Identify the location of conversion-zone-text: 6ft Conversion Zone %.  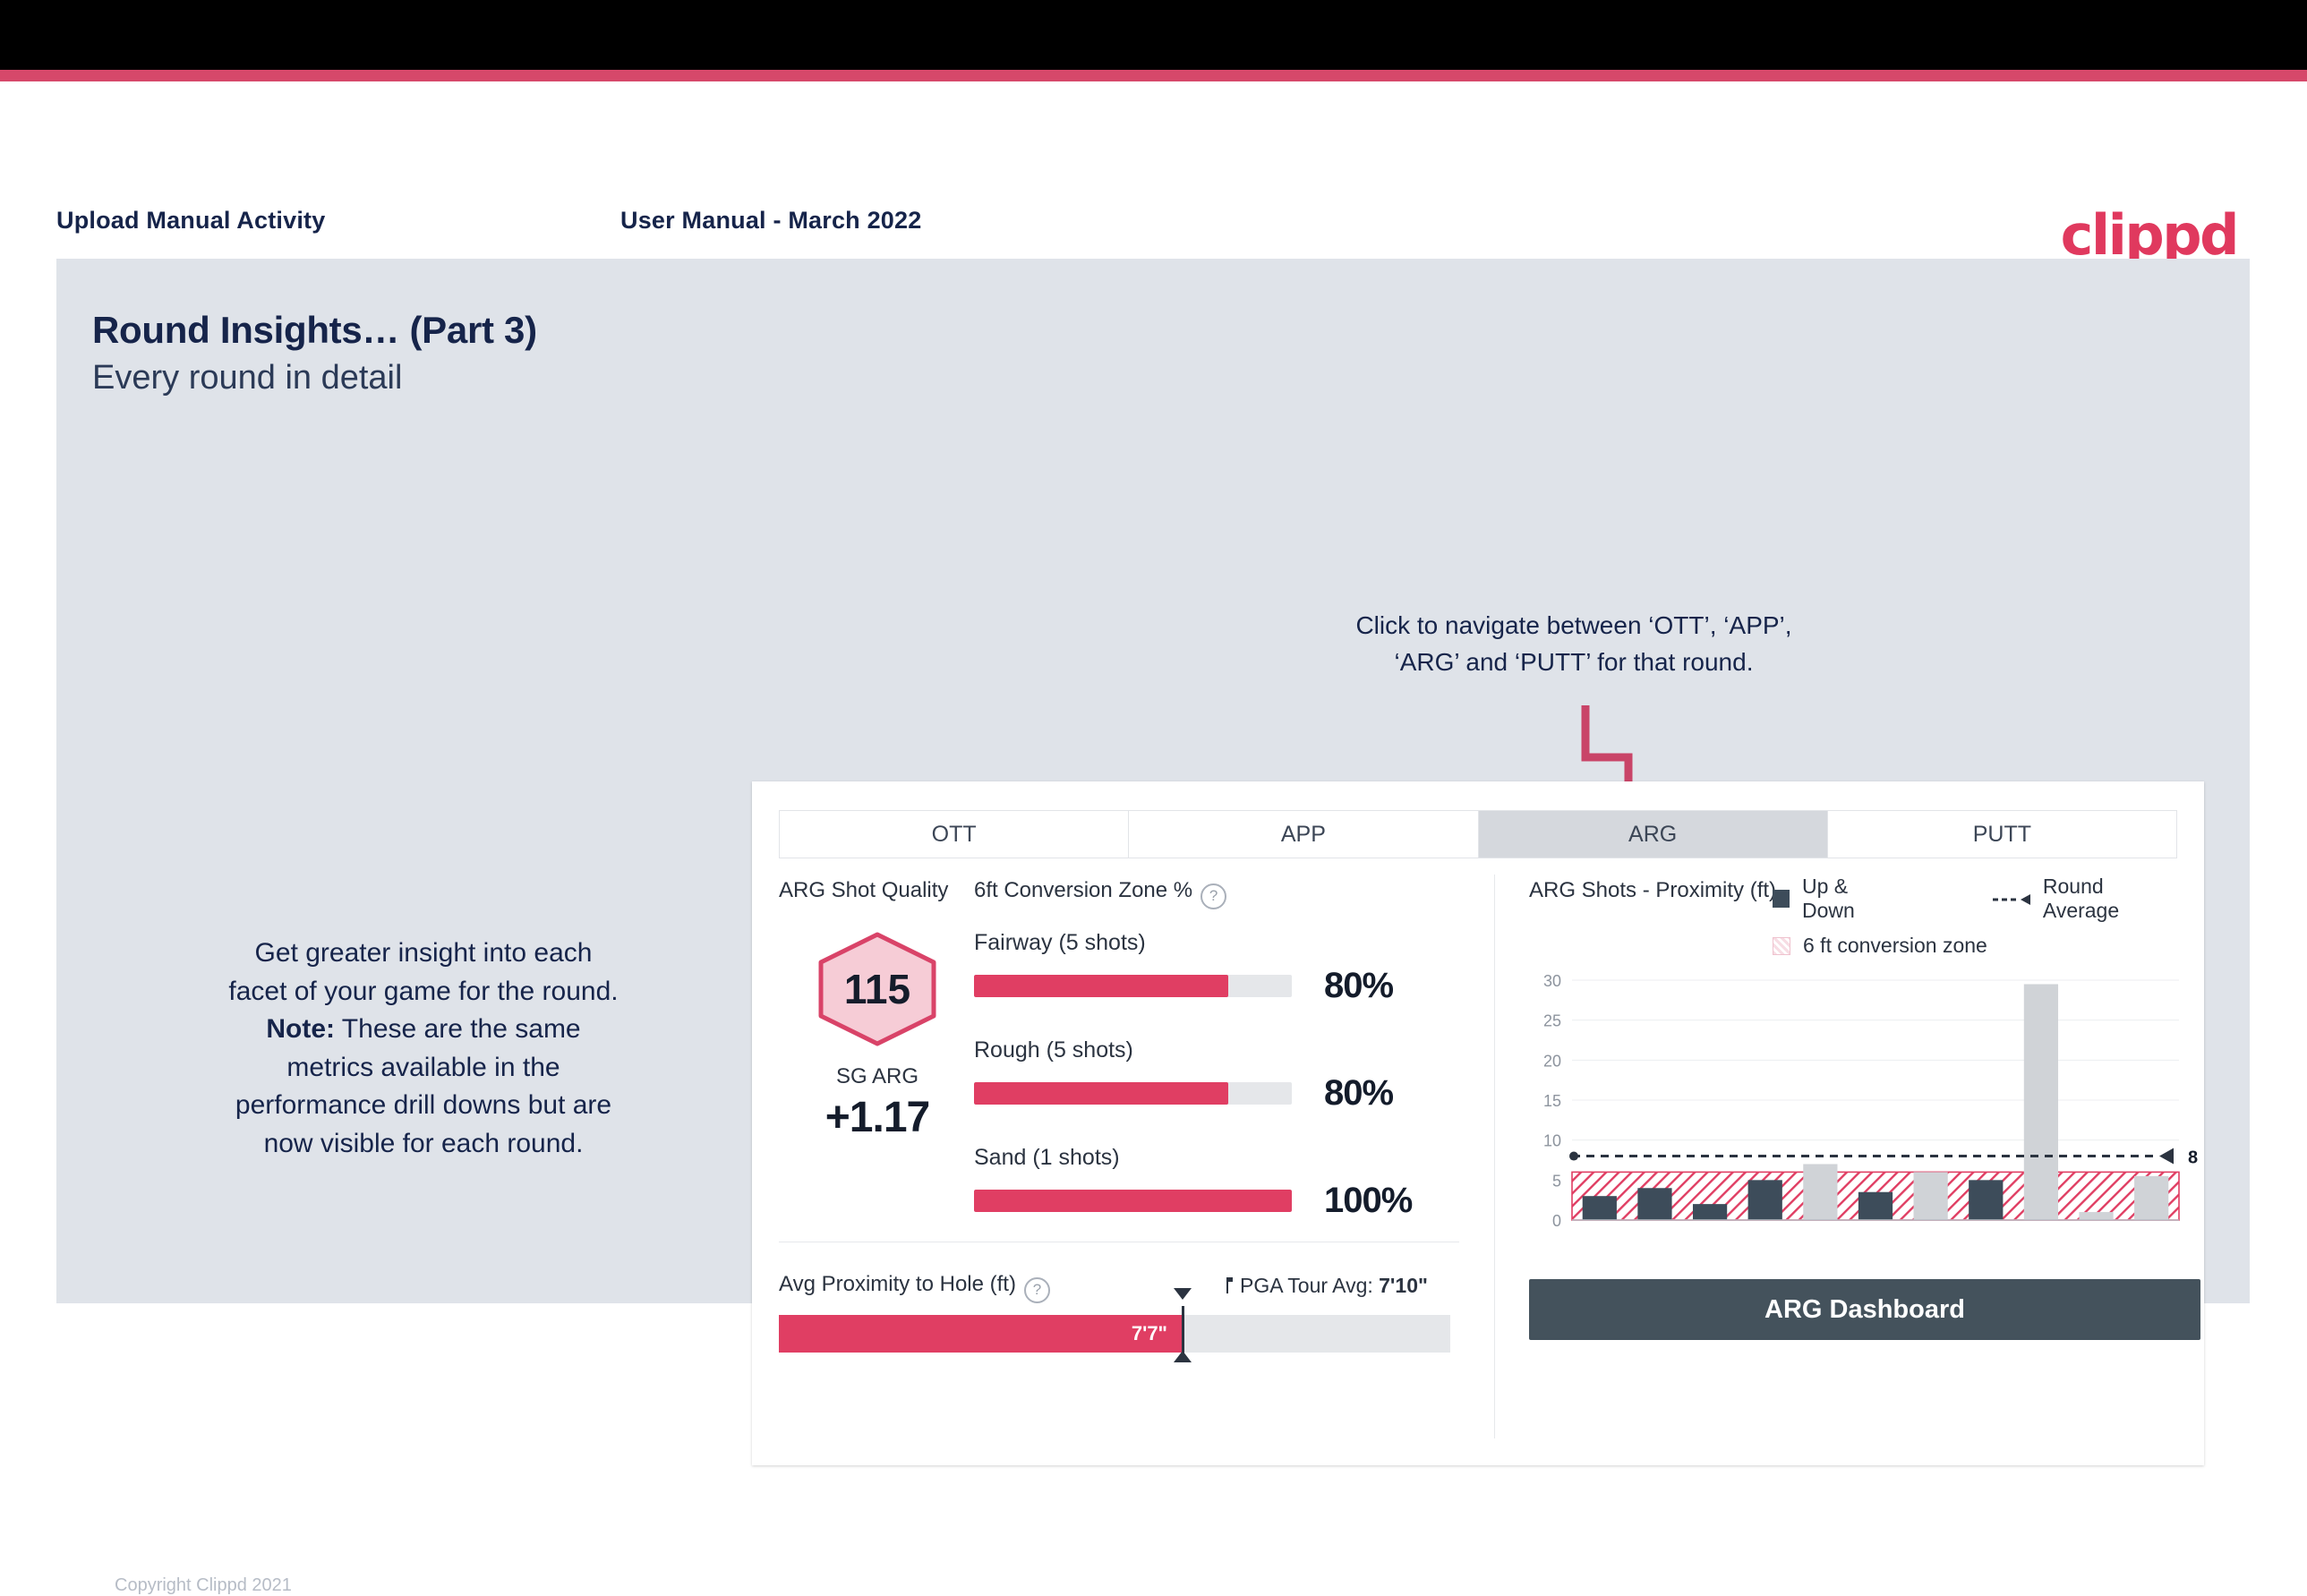
(1083, 890).